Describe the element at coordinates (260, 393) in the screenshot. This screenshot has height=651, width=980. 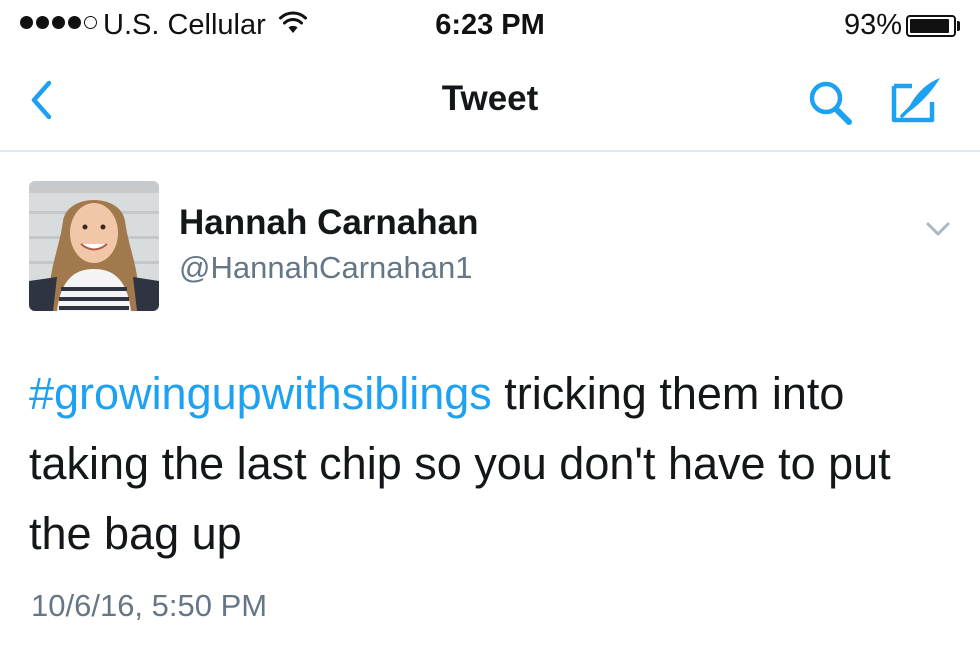
I see `hashtag-link: #growingupwithsiblings` at that location.